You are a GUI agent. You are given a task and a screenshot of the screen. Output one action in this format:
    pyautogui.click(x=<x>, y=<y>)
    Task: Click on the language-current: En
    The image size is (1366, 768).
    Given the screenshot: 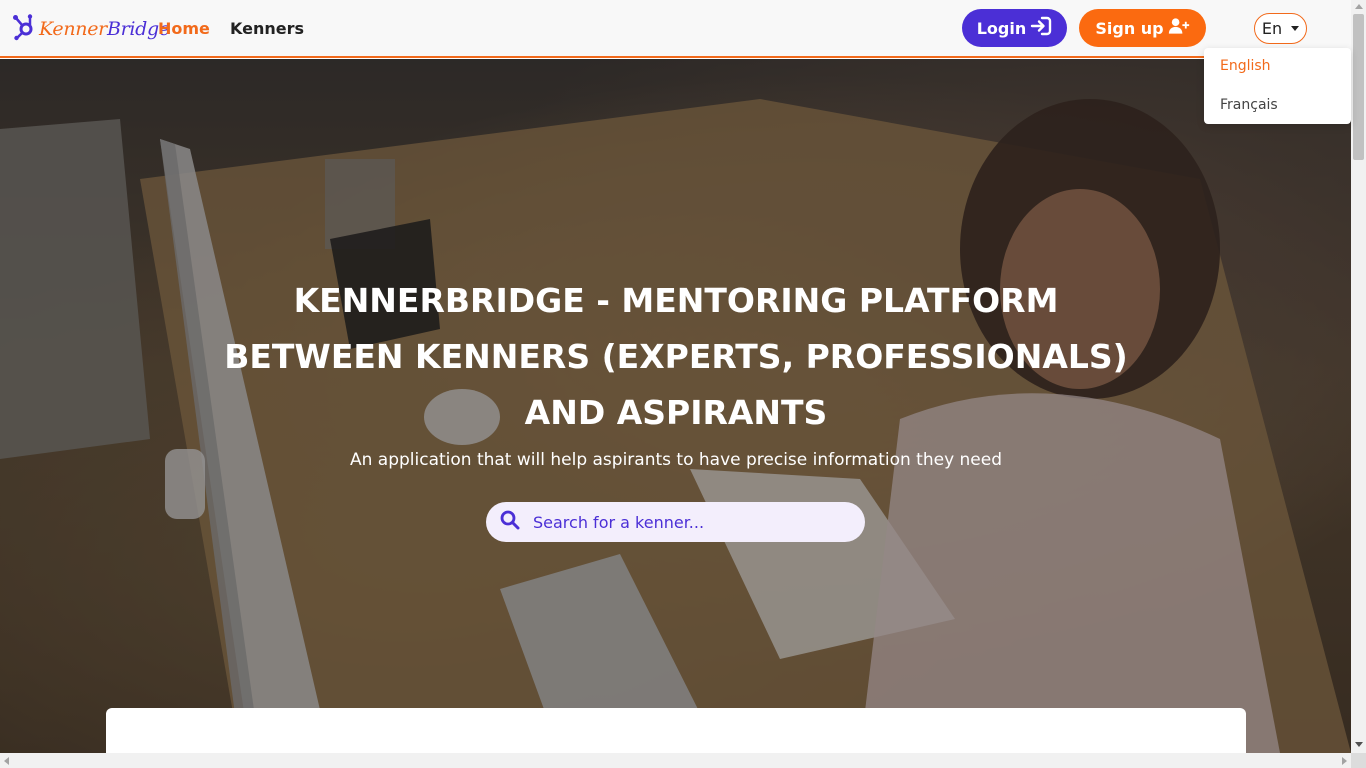 What is the action you would take?
    pyautogui.click(x=1272, y=28)
    